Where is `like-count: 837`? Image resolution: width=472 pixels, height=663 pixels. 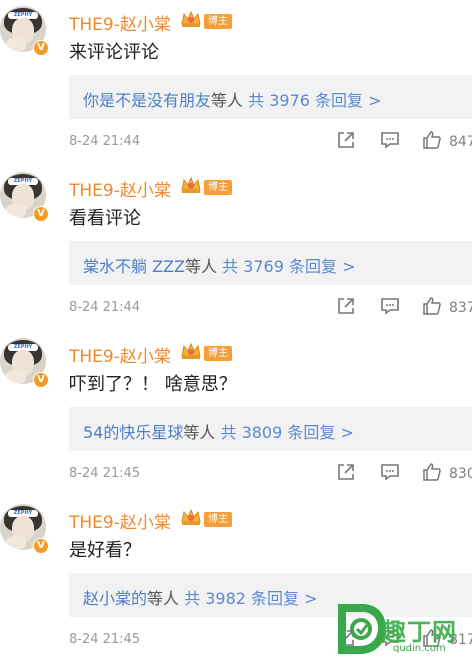 like-count: 837 is located at coordinates (460, 308).